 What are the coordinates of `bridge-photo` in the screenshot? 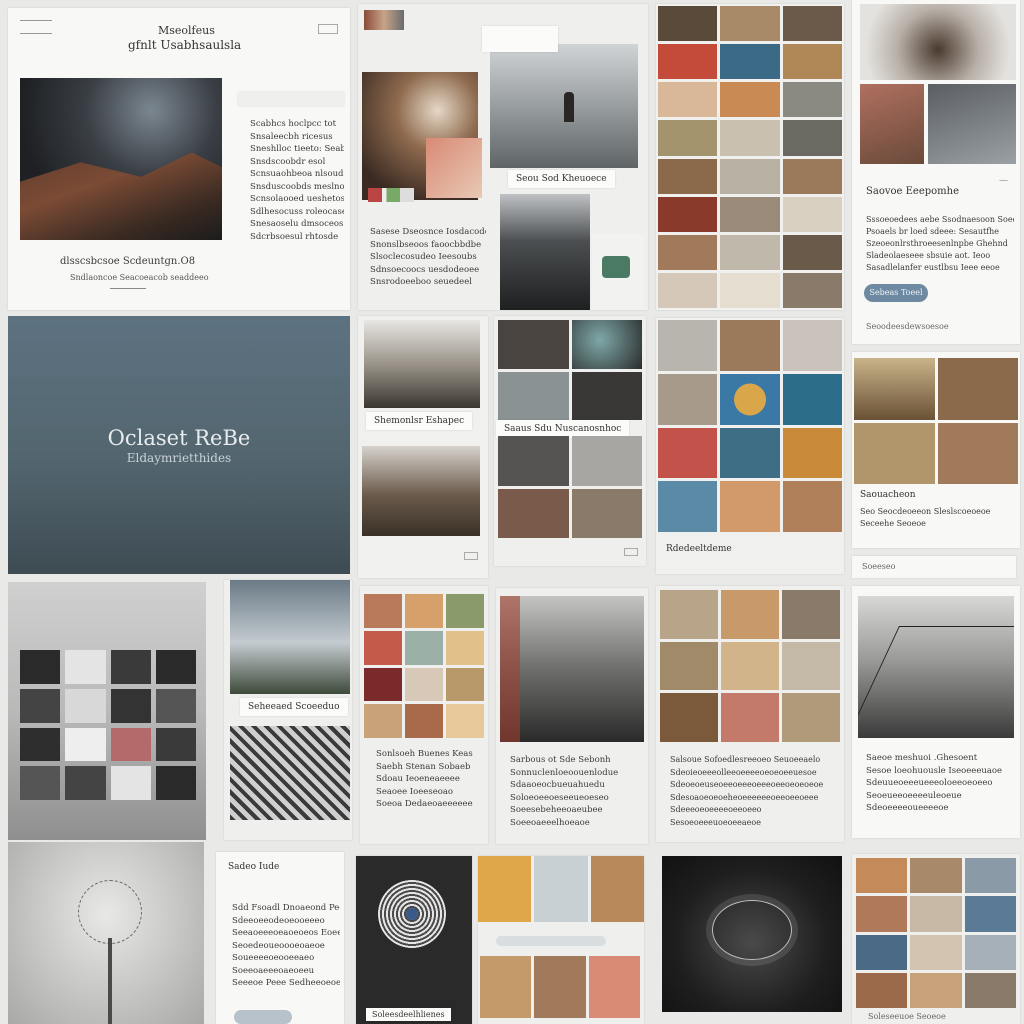 It's located at (936, 667).